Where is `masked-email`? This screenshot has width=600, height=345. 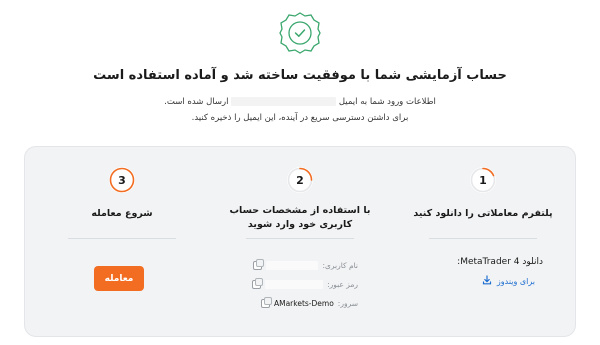 masked-email is located at coordinates (284, 101).